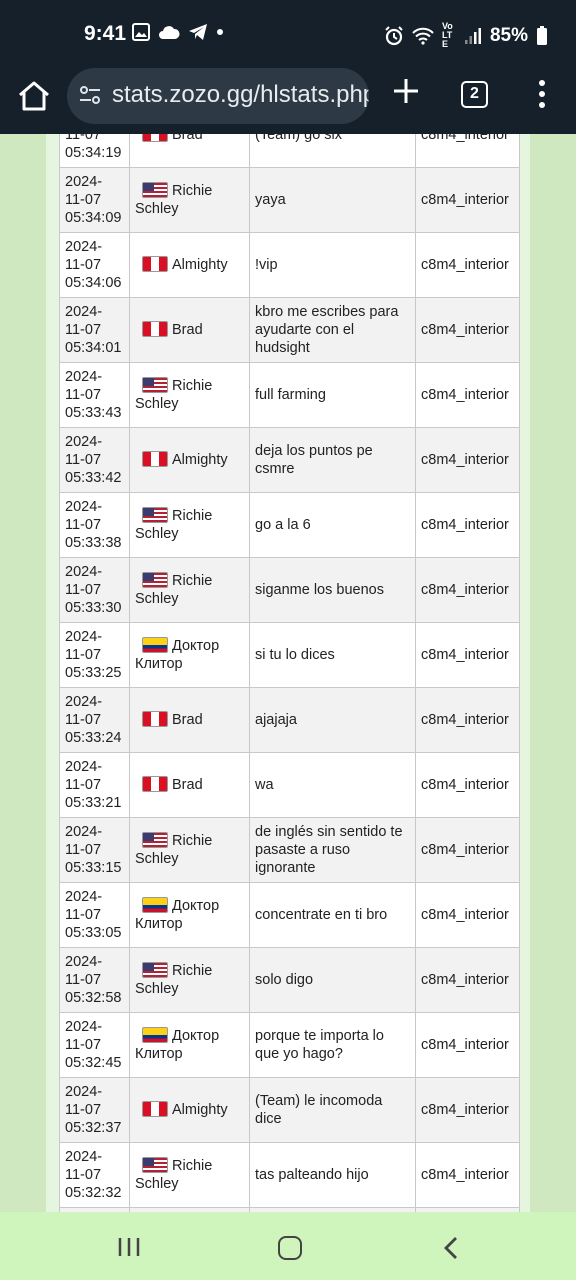 This screenshot has width=576, height=1280. What do you see at coordinates (220, 32) in the screenshot?
I see `dot-icon` at bounding box center [220, 32].